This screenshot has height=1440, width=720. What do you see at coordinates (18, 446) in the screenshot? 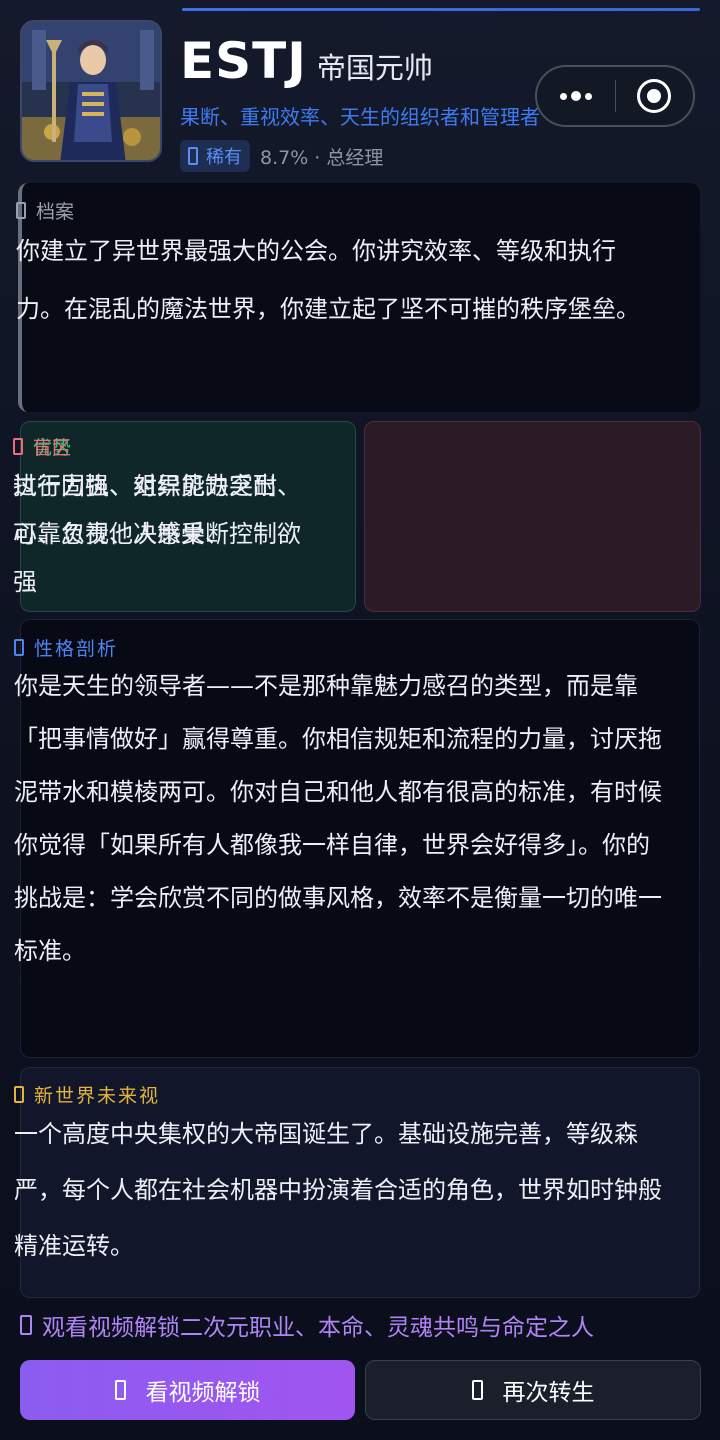
I see `blindspots-icon` at bounding box center [18, 446].